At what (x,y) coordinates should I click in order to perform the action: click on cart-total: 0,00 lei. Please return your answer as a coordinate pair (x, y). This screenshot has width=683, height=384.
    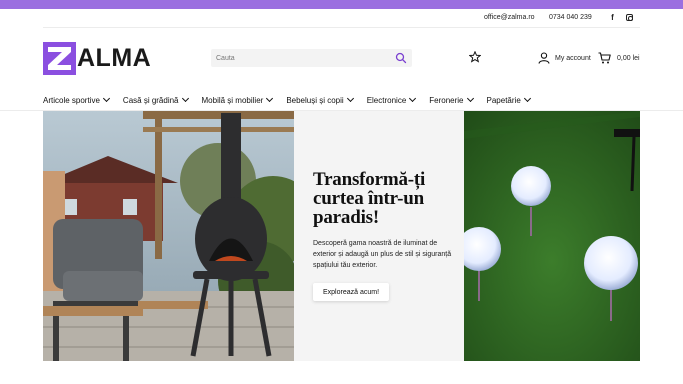
    Looking at the image, I should click on (628, 58).